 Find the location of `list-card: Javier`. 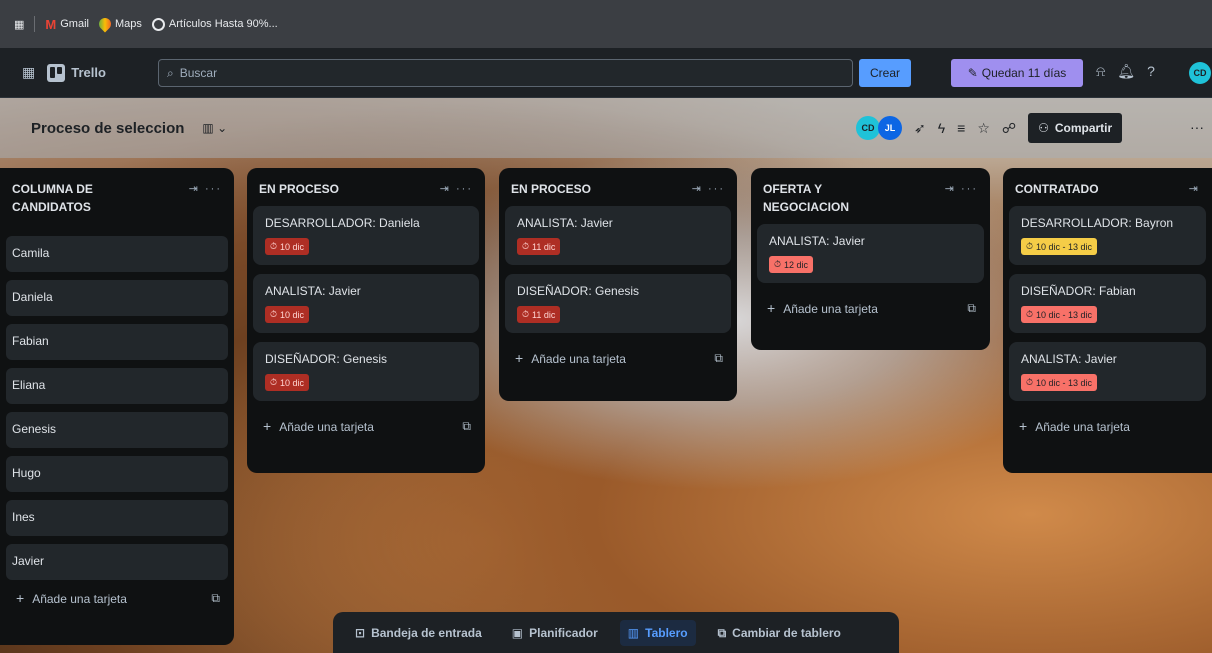

list-card: Javier is located at coordinates (117, 562).